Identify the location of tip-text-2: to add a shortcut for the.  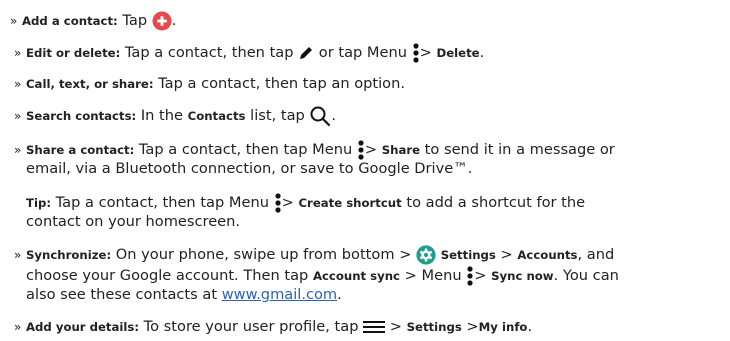
(493, 202).